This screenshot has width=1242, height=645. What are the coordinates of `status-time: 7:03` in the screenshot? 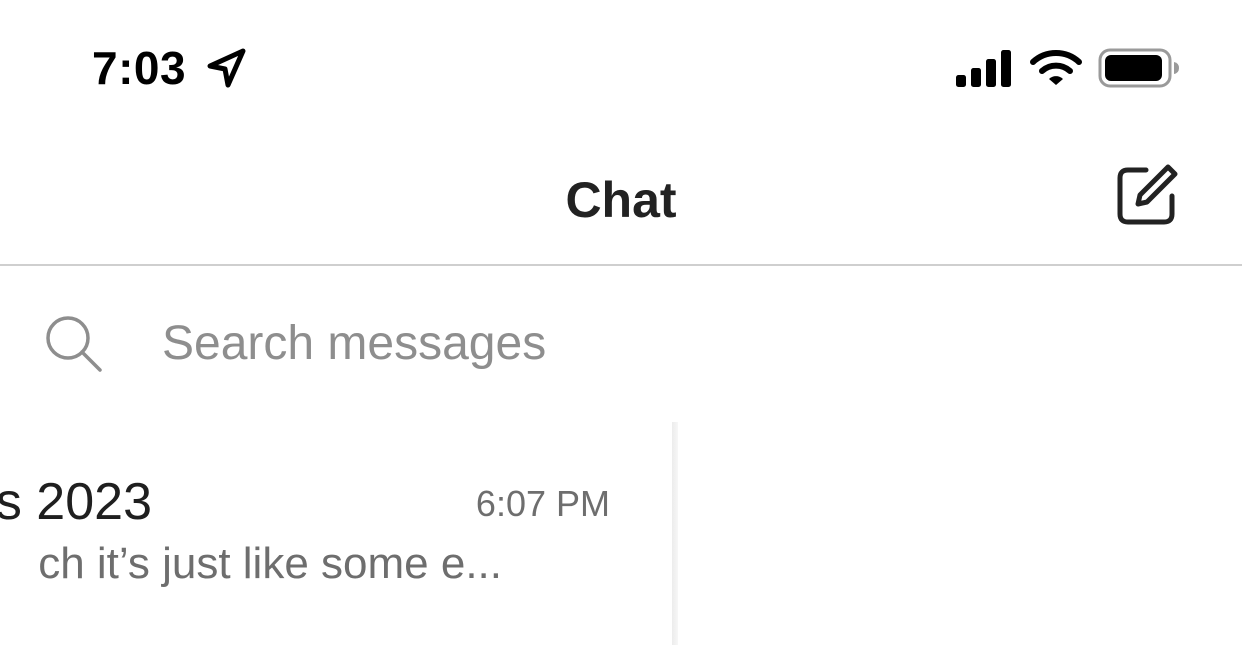 It's located at (139, 68).